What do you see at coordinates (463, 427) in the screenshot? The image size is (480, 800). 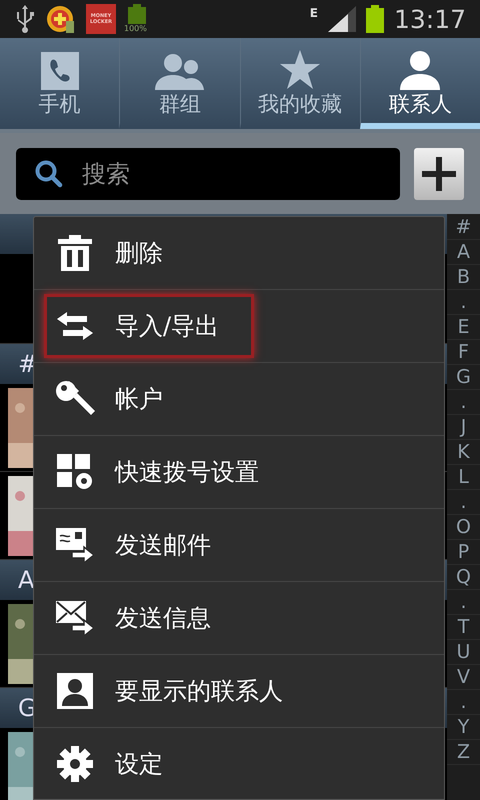 I see `index-letter: J` at bounding box center [463, 427].